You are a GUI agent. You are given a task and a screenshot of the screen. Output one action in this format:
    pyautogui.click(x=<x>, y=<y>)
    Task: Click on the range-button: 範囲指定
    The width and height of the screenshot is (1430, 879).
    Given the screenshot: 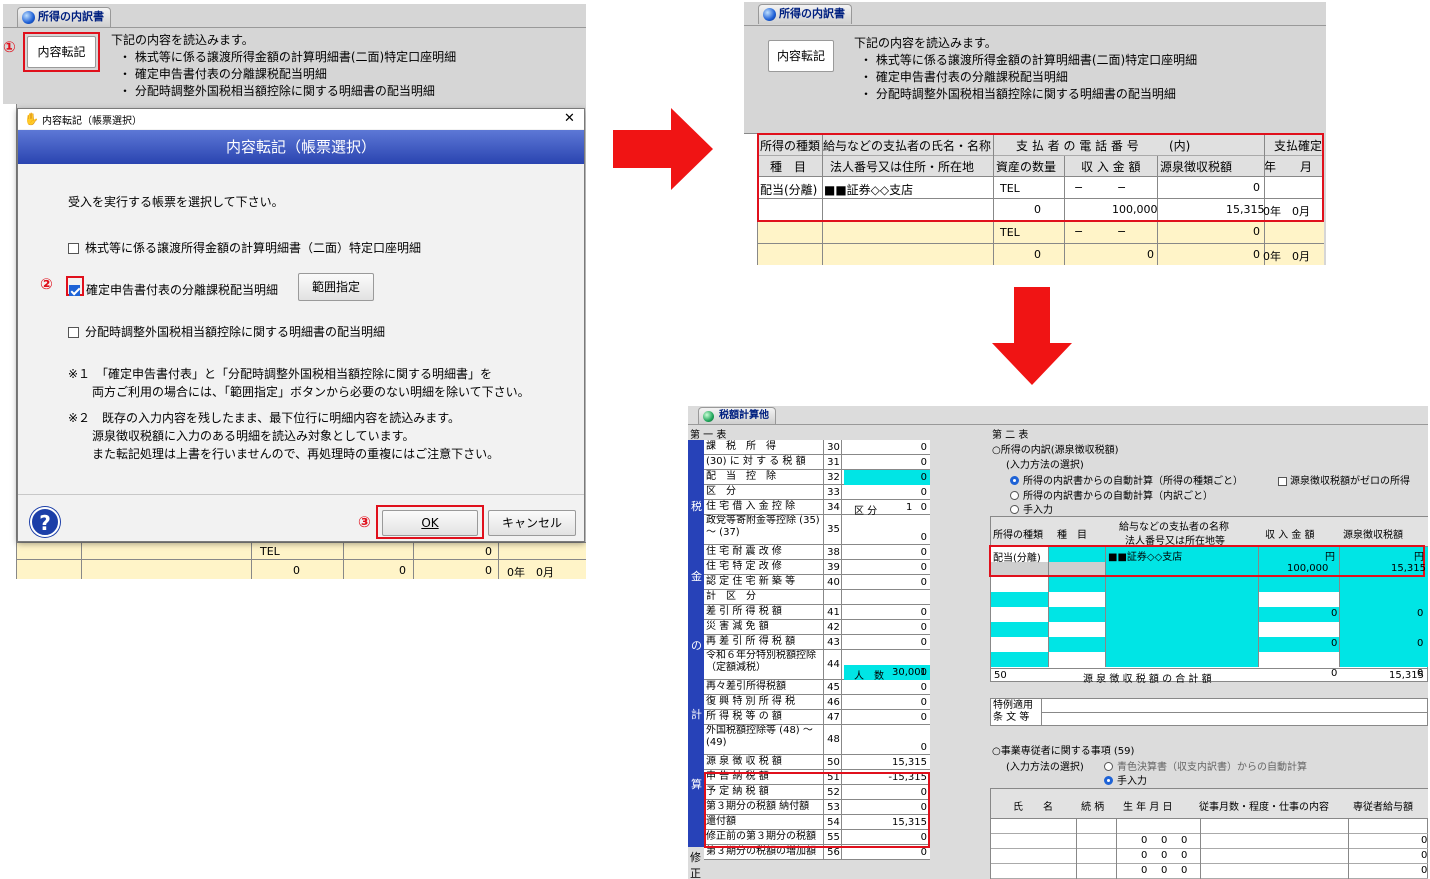 What is the action you would take?
    pyautogui.click(x=336, y=287)
    